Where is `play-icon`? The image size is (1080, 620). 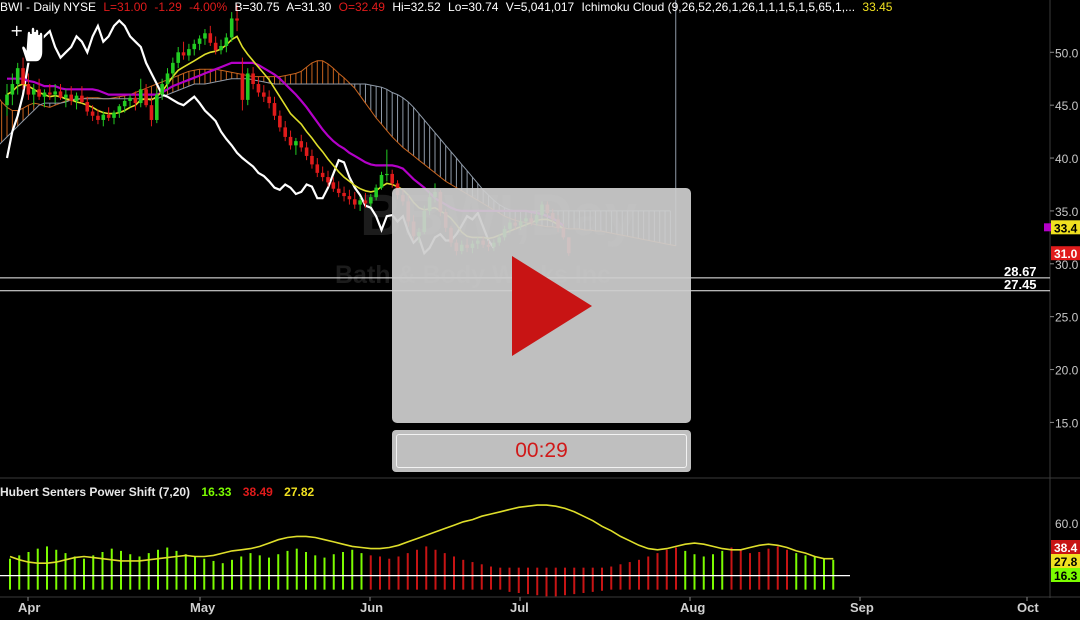 play-icon is located at coordinates (552, 306).